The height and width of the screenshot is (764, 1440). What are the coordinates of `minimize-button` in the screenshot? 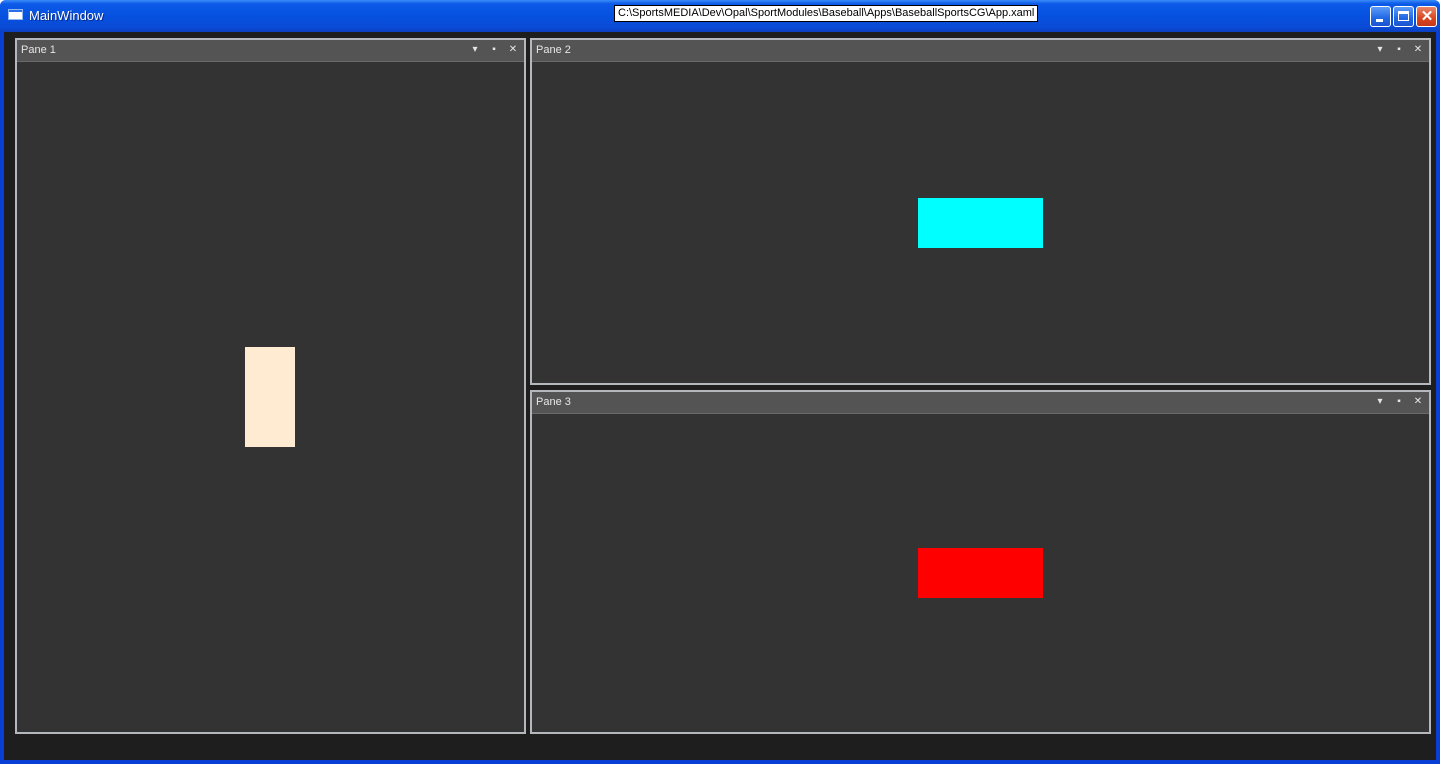 It's located at (1380, 16).